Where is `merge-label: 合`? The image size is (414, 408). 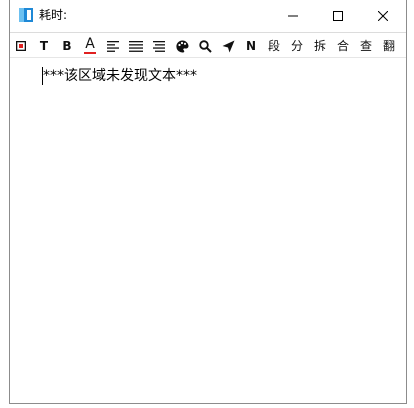 merge-label: 合 is located at coordinates (342, 46).